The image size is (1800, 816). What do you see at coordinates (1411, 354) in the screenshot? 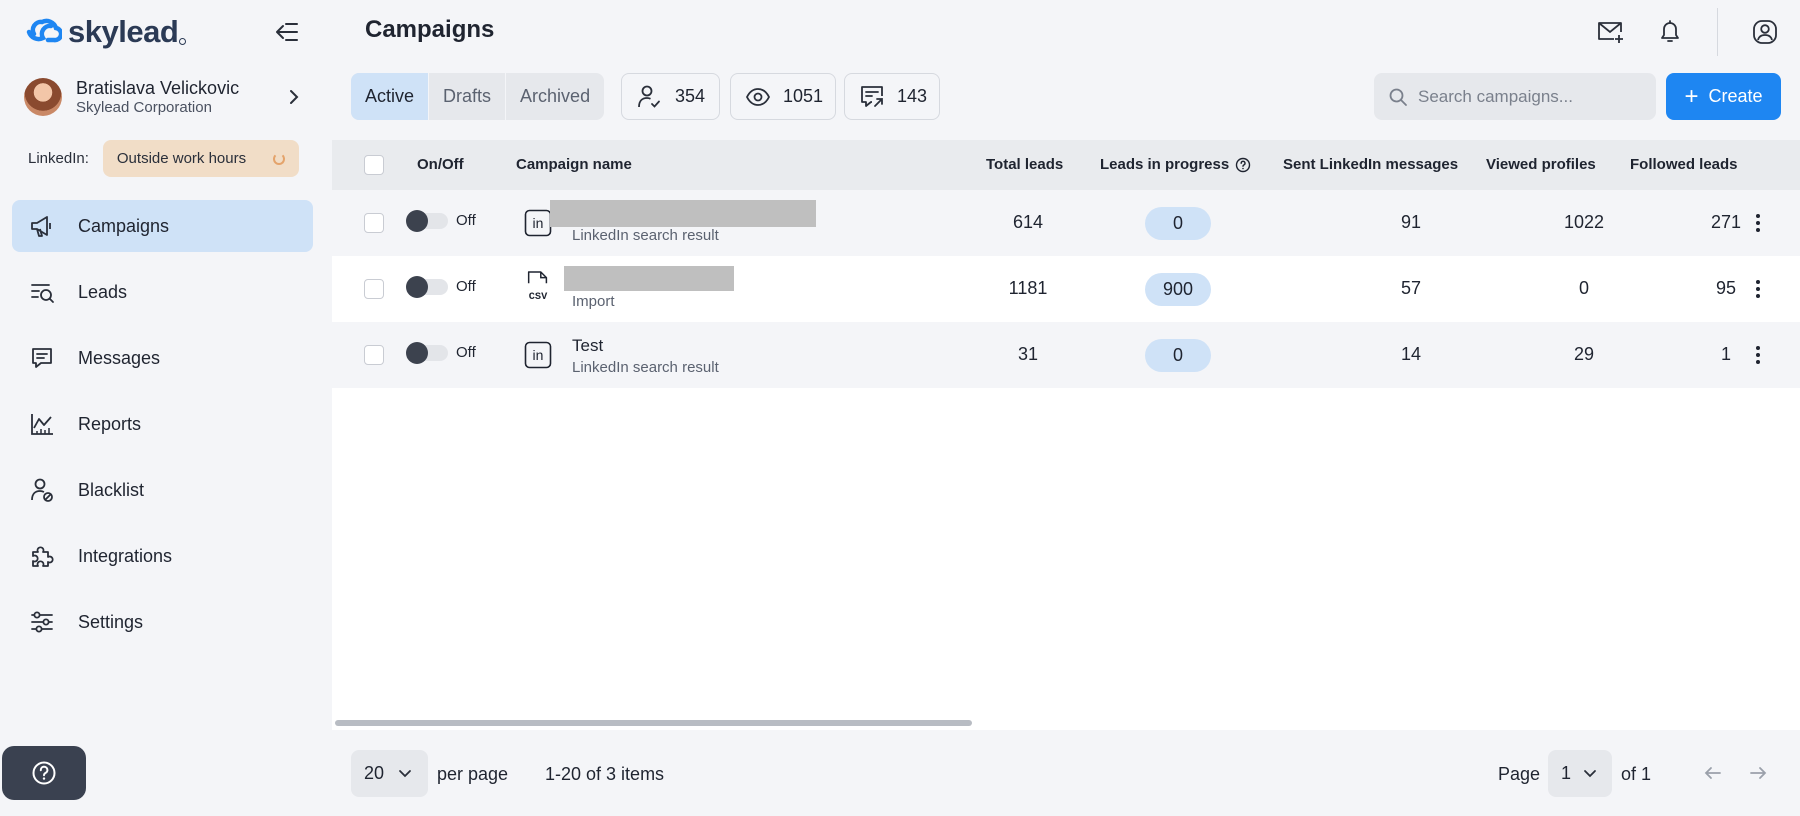
I see `sent-messages-value: 14` at bounding box center [1411, 354].